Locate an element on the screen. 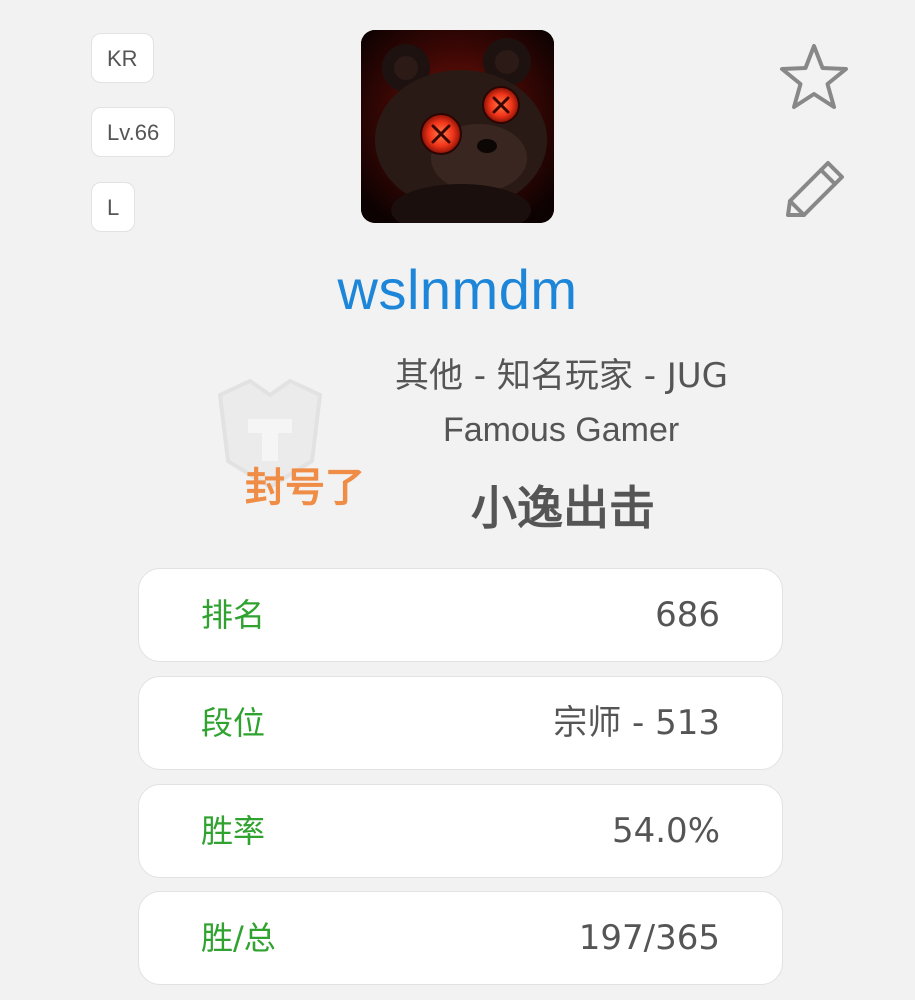 The height and width of the screenshot is (1000, 915). banned-note: 封号了 is located at coordinates (305, 488).